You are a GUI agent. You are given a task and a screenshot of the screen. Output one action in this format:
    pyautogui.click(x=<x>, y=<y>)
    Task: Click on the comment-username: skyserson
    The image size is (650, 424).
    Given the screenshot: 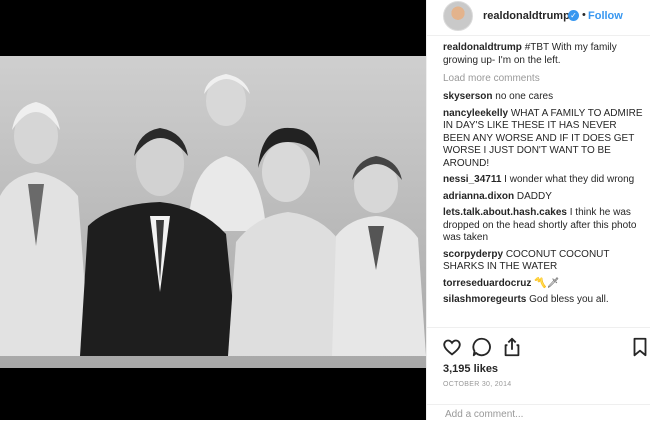 What is the action you would take?
    pyautogui.click(x=467, y=96)
    